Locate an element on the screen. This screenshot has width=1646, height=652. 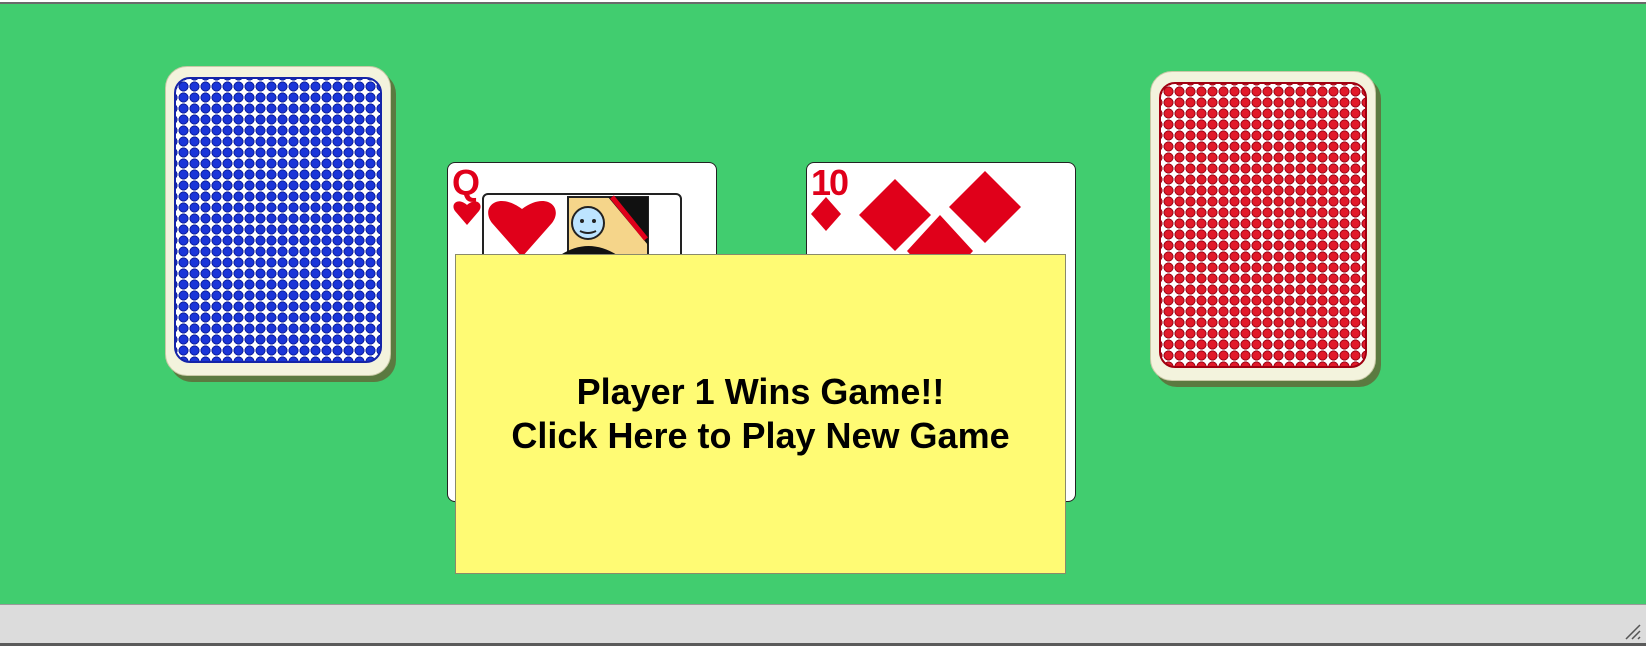
new-game-label: Click Here to Play New Game is located at coordinates (760, 435).